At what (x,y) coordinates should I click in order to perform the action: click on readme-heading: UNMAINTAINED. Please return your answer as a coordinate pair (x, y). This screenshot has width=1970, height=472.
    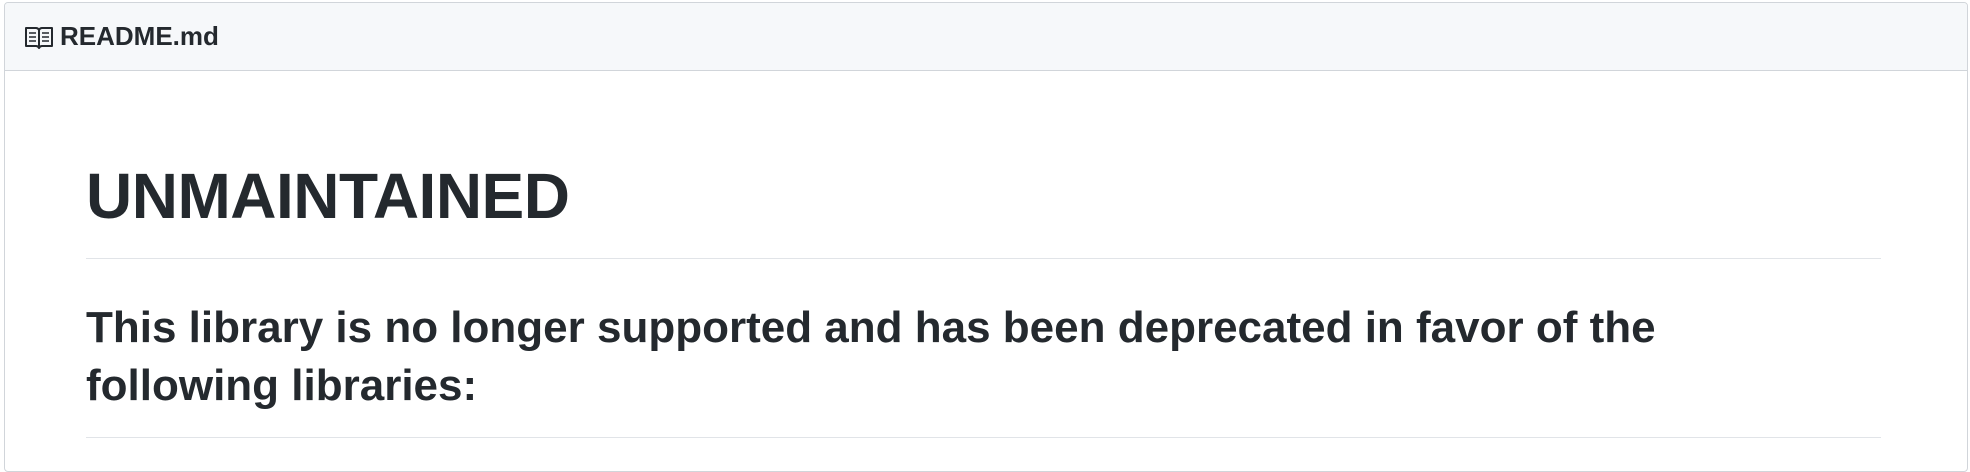
    Looking at the image, I should click on (328, 196).